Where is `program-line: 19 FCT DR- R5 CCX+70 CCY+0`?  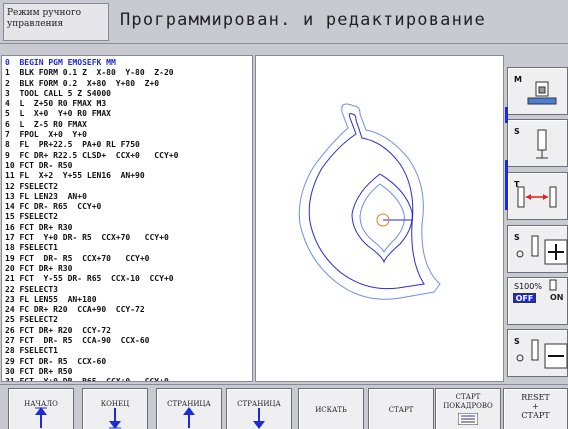 program-line: 19 FCT DR- R5 CCX+70 CCY+0 is located at coordinates (128, 259).